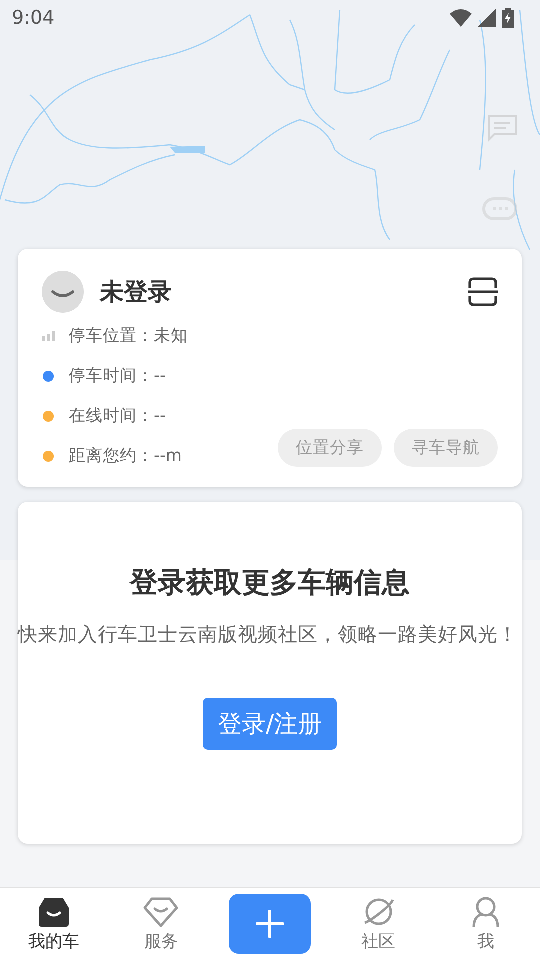  What do you see at coordinates (461, 18) in the screenshot?
I see `wifi-icon` at bounding box center [461, 18].